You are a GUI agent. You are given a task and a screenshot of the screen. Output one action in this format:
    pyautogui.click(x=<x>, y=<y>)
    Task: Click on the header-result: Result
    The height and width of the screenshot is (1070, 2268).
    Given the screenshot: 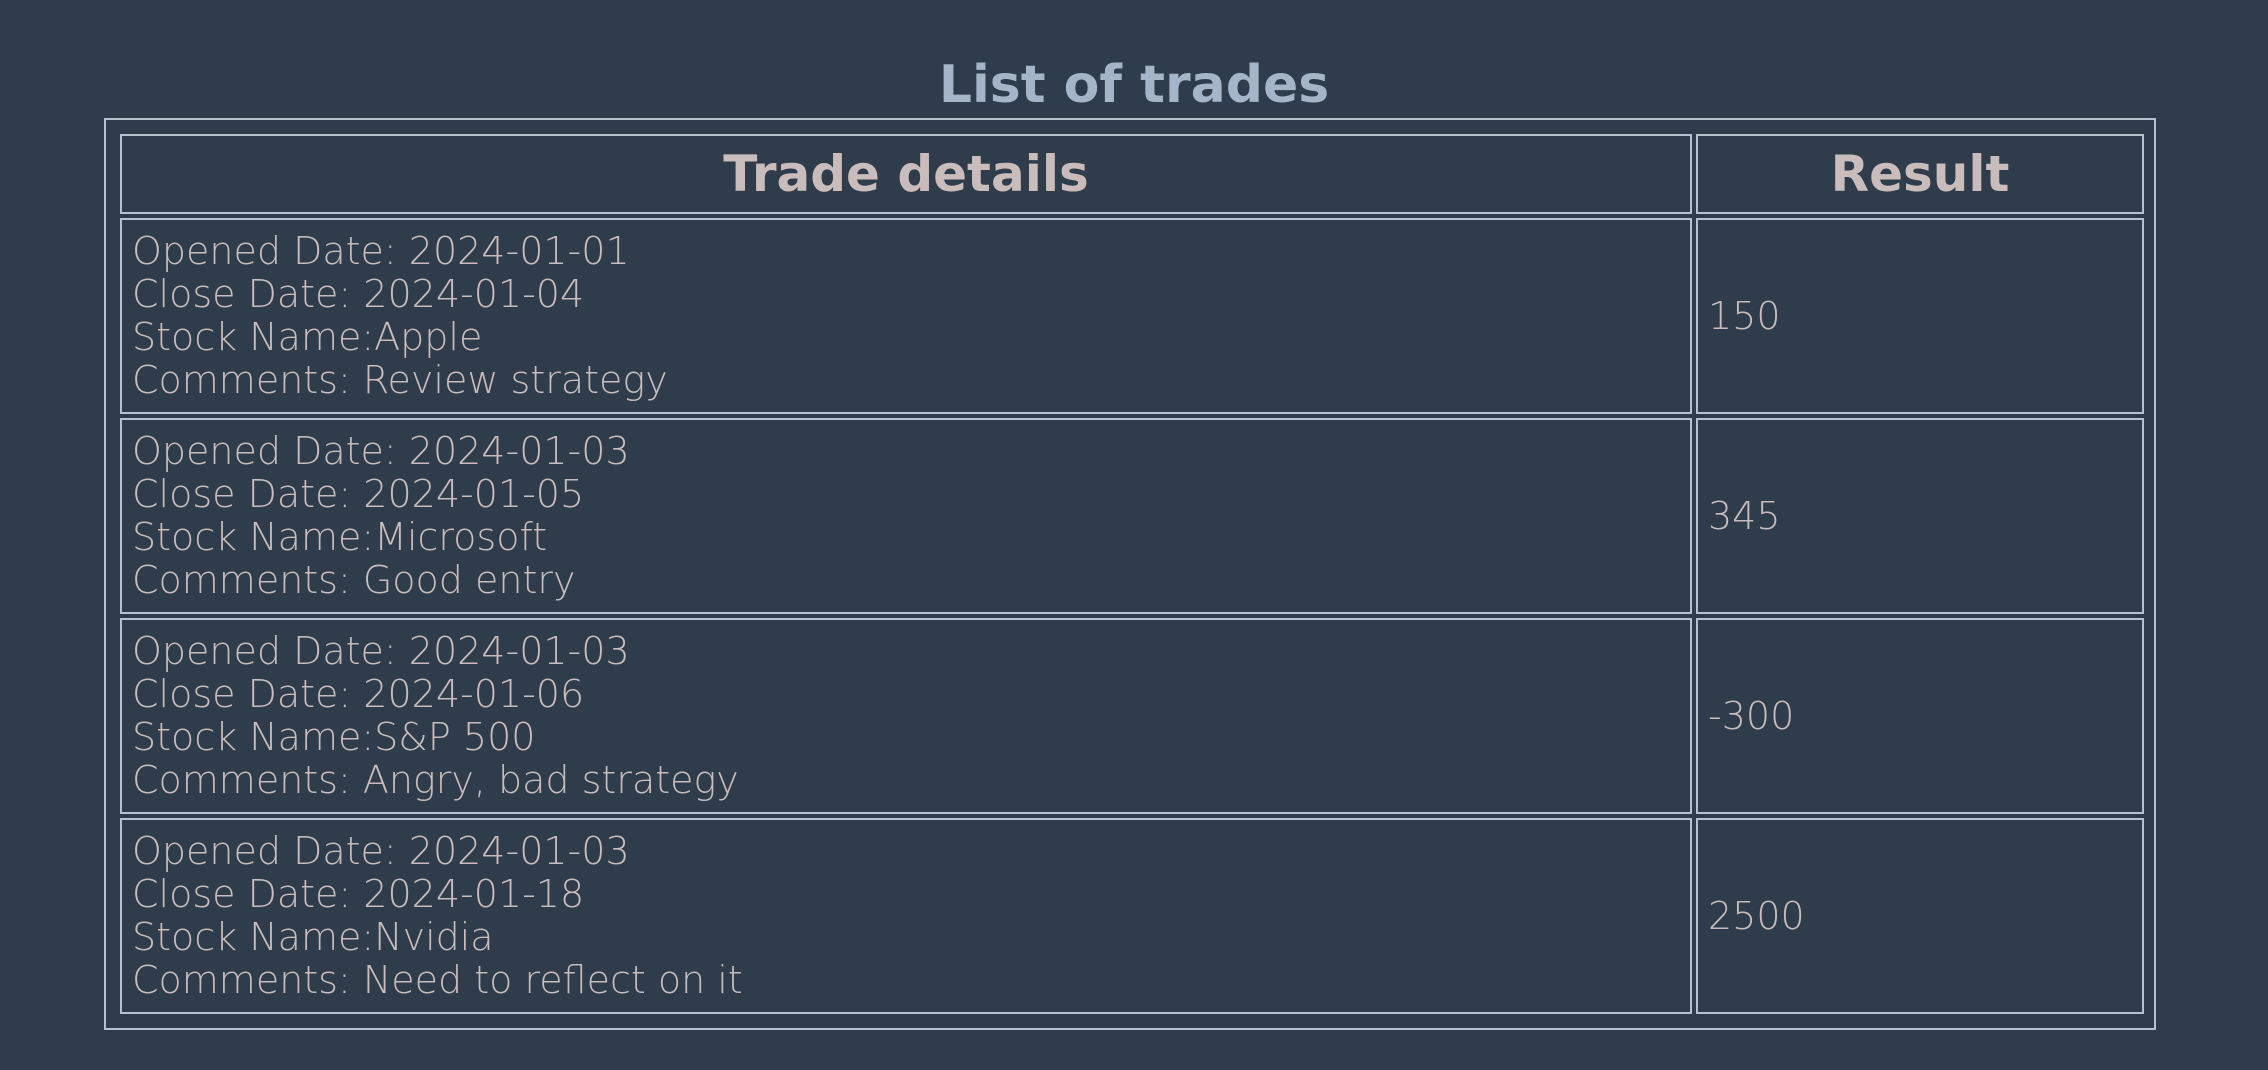 What is the action you would take?
    pyautogui.click(x=1920, y=174)
    